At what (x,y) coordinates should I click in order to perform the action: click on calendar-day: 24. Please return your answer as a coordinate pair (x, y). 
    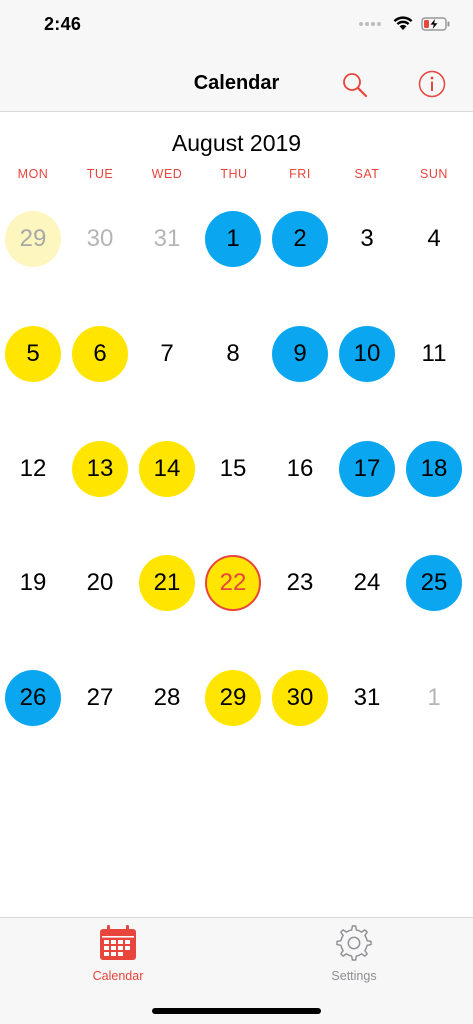
    Looking at the image, I should click on (367, 583).